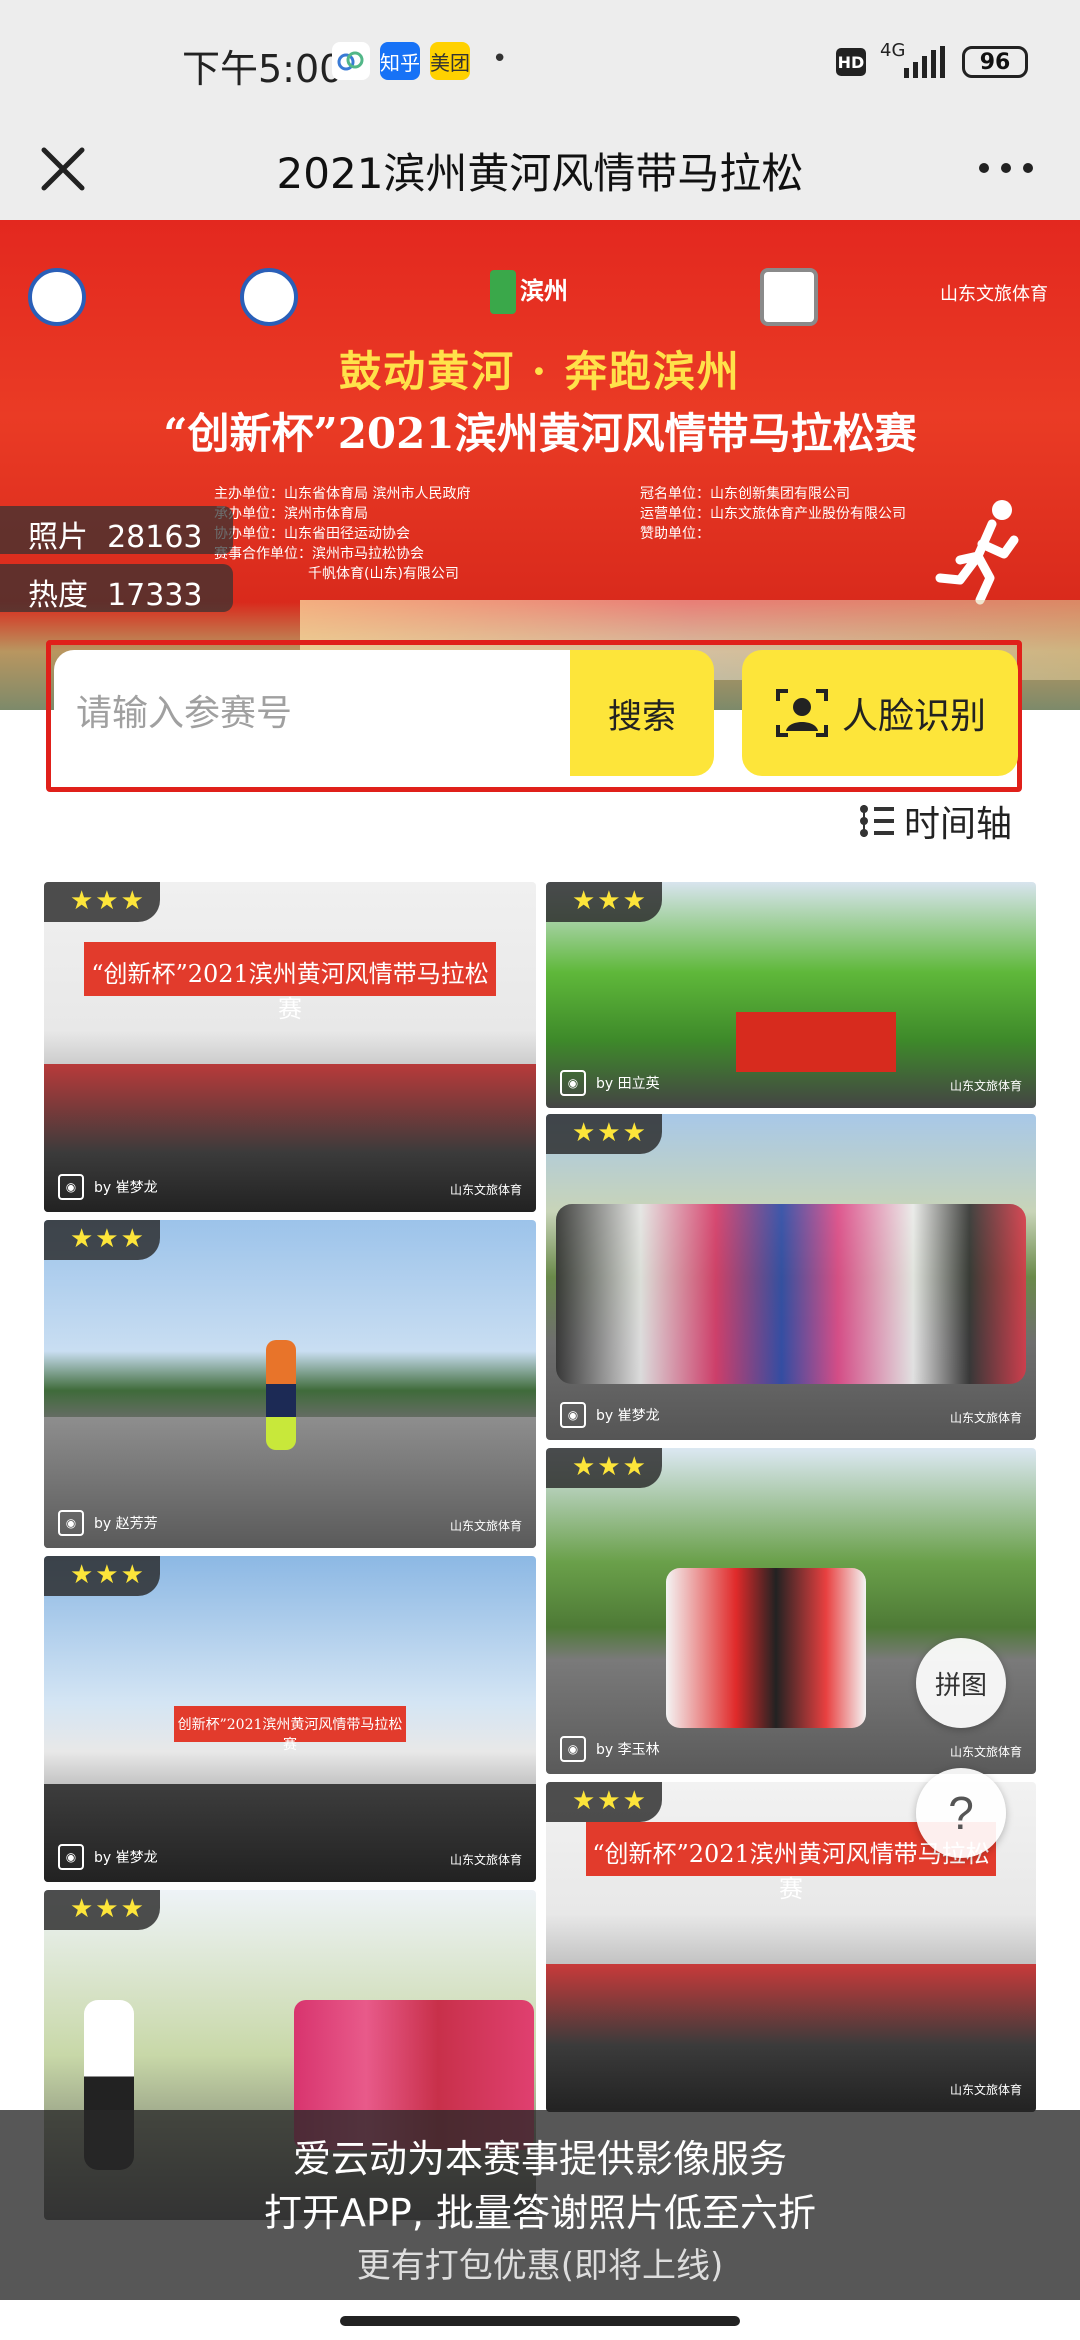  Describe the element at coordinates (126, 1524) in the screenshot. I see `photographer-name: by 赵芳芳` at that location.